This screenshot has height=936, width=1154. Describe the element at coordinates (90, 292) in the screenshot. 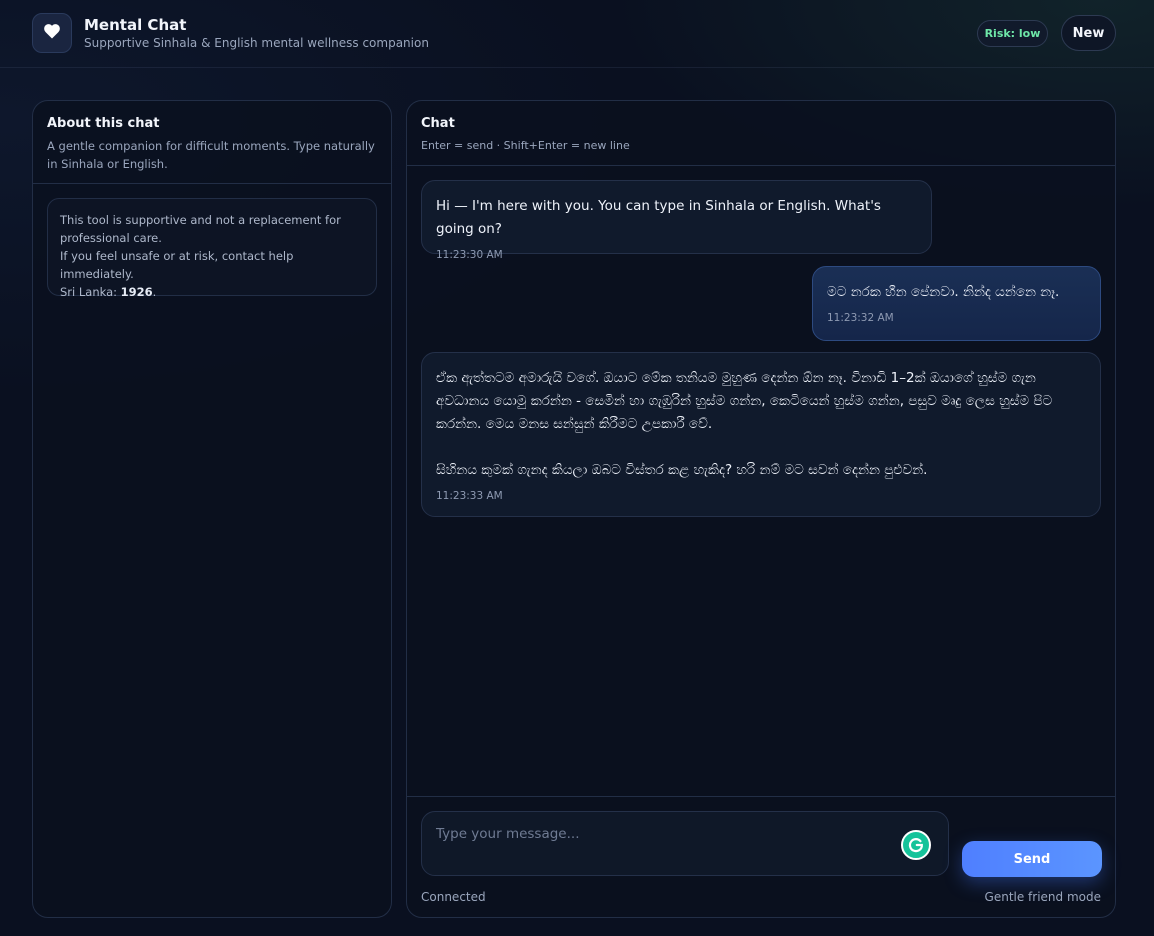

I see `hotline-label: Sri Lanka:` at that location.